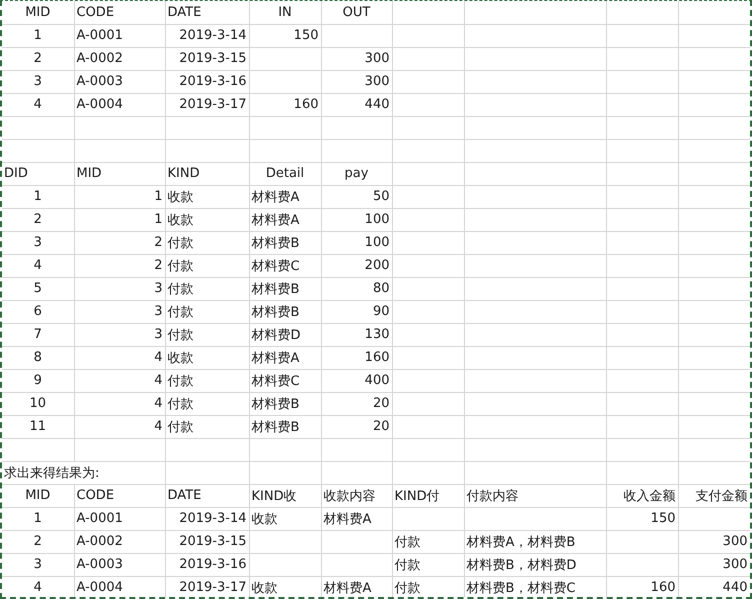  Describe the element at coordinates (38, 173) in the screenshot. I see `column-header: DID` at that location.